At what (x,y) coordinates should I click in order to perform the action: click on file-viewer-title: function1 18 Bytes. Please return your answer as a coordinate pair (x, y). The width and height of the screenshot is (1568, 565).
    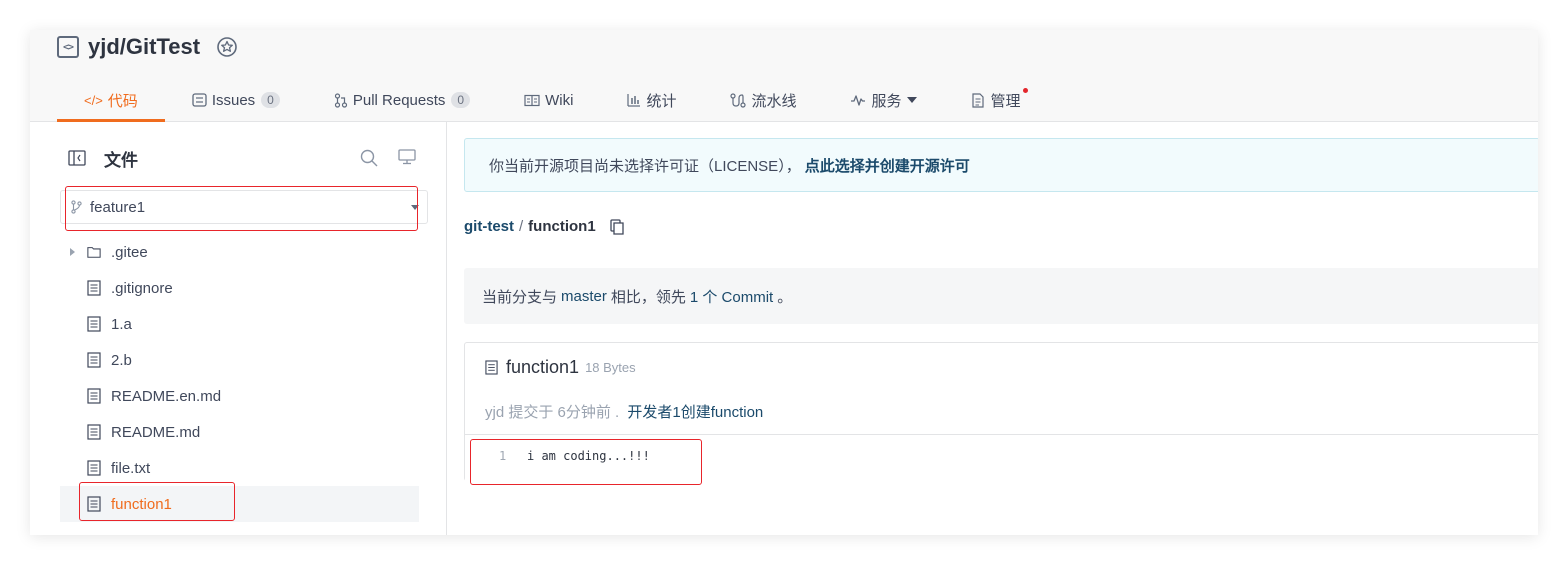
    Looking at the image, I should click on (560, 367).